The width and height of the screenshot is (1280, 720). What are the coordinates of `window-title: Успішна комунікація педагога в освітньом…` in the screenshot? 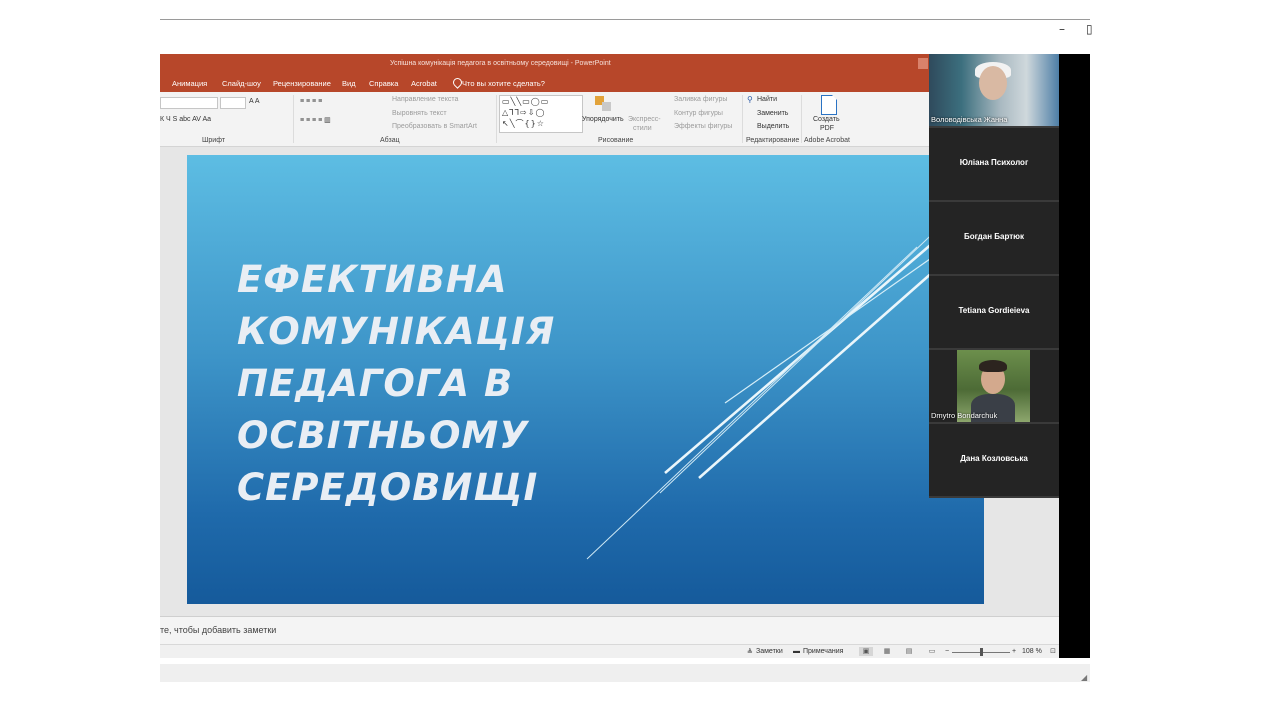 It's located at (500, 63).